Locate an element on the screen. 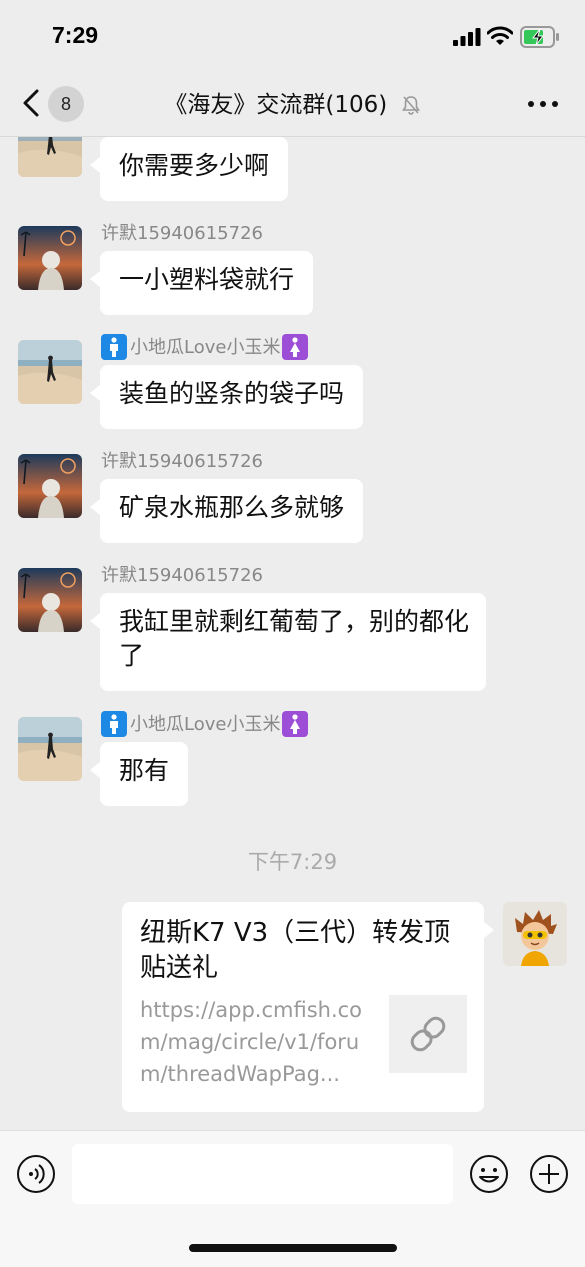  link-card-title: 纽斯K7 V3（三代）转发顶贴送礼 is located at coordinates (295, 950).